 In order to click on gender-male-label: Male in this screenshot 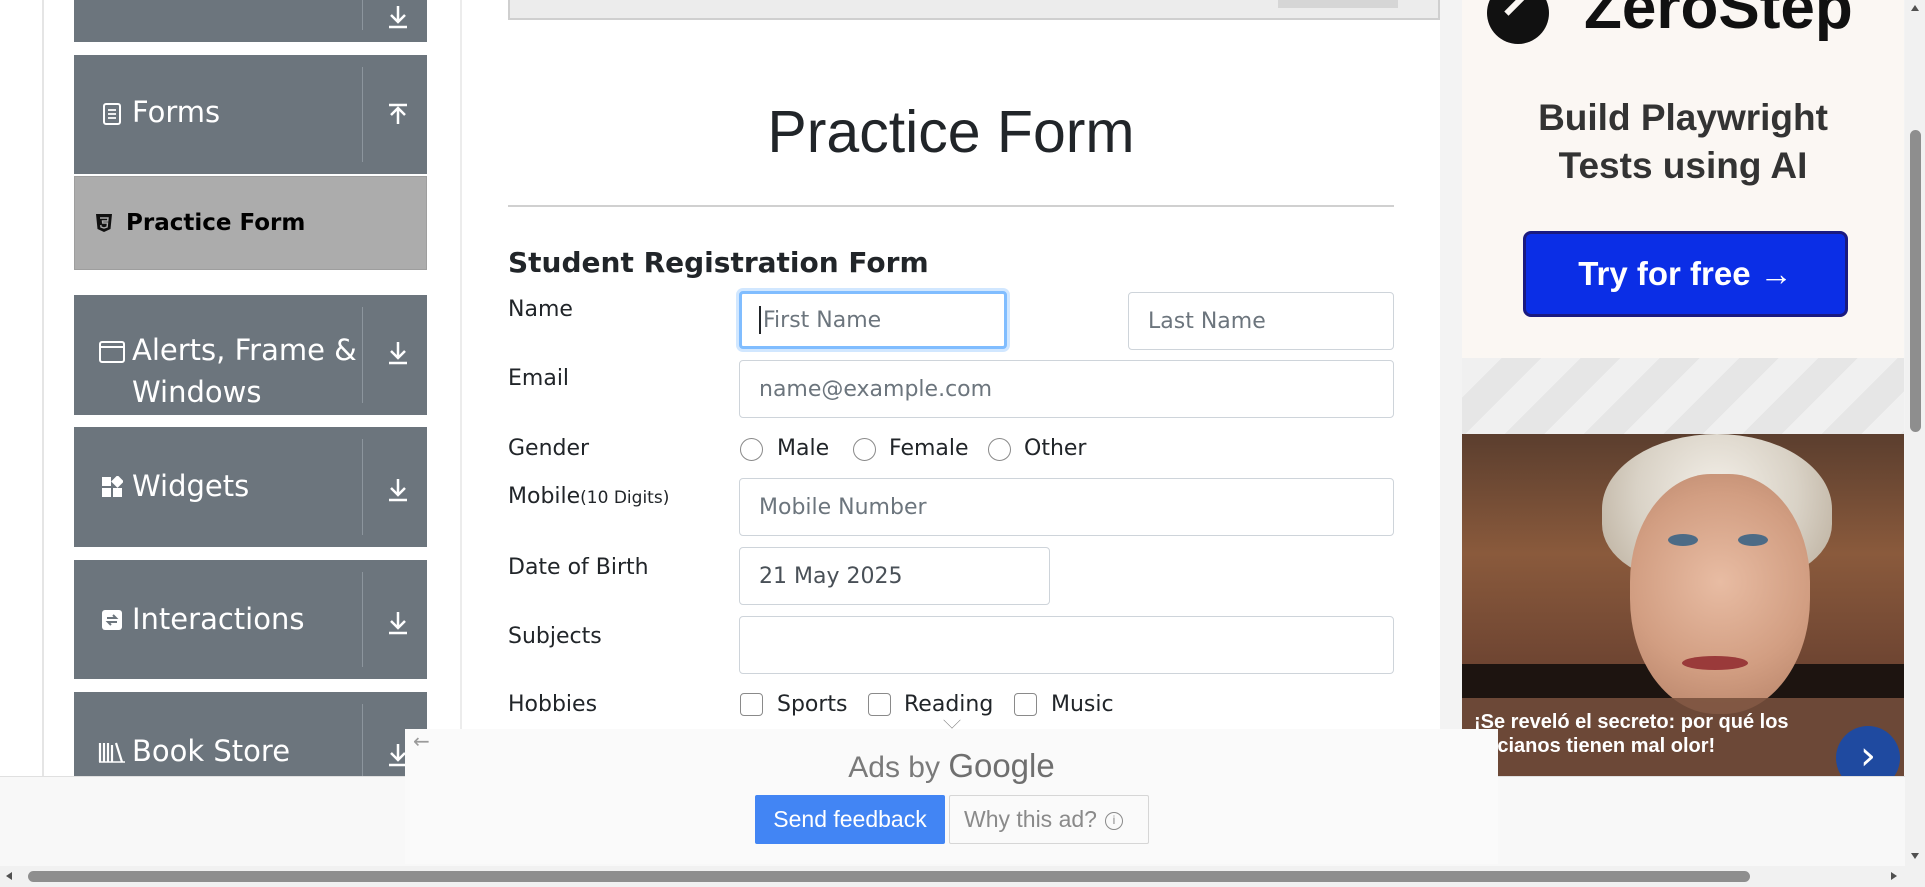, I will do `click(803, 448)`.